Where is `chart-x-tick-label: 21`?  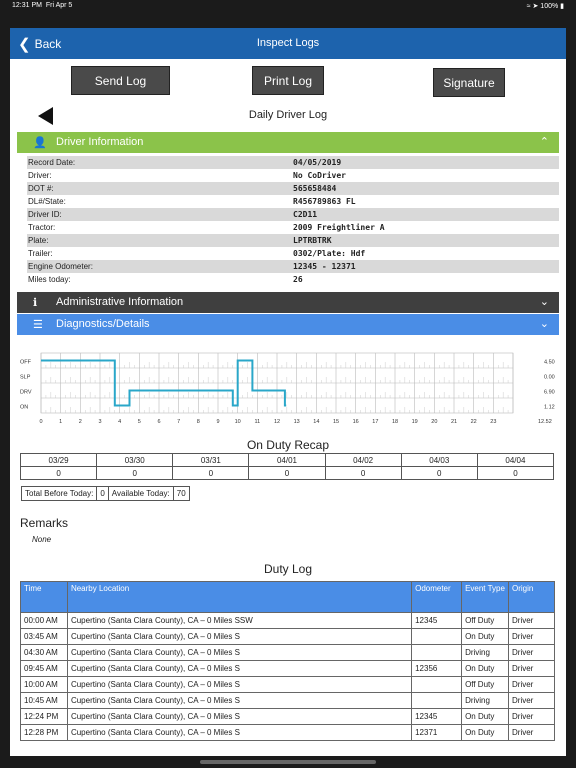
chart-x-tick-label: 21 is located at coordinates (454, 422).